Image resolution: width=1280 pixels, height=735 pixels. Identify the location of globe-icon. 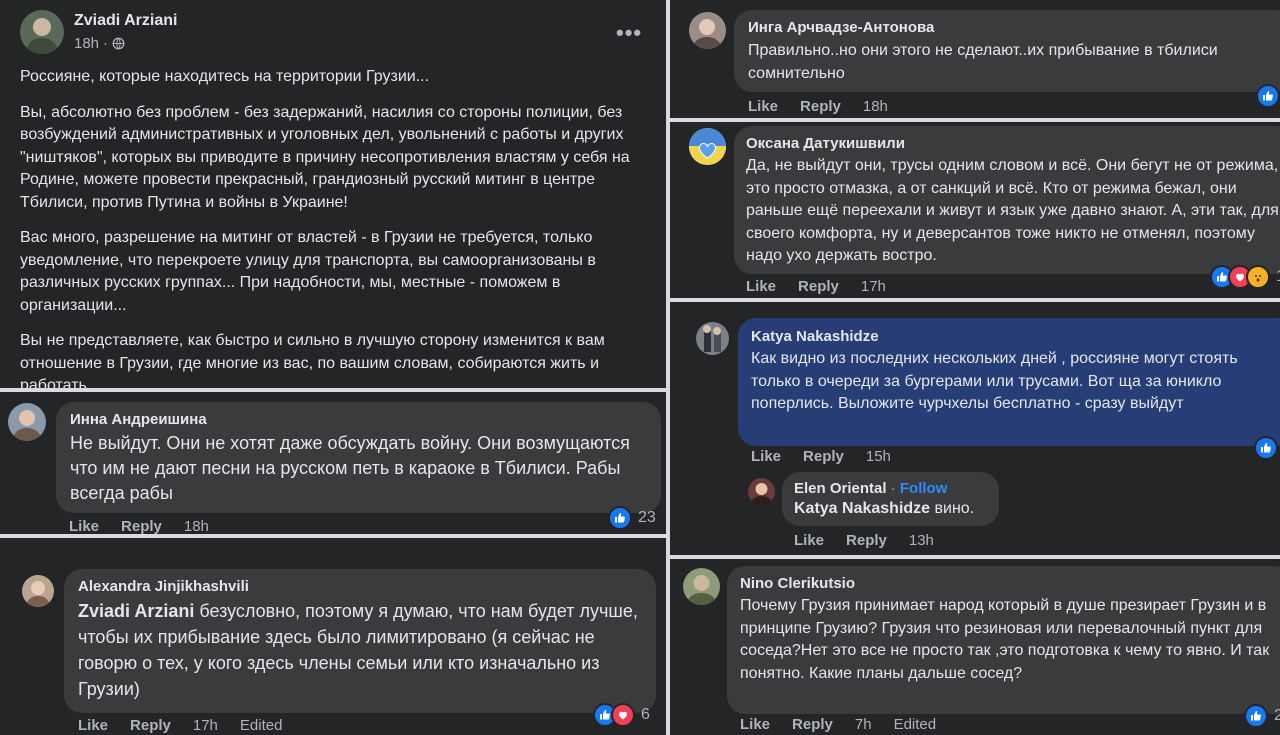
(118, 43).